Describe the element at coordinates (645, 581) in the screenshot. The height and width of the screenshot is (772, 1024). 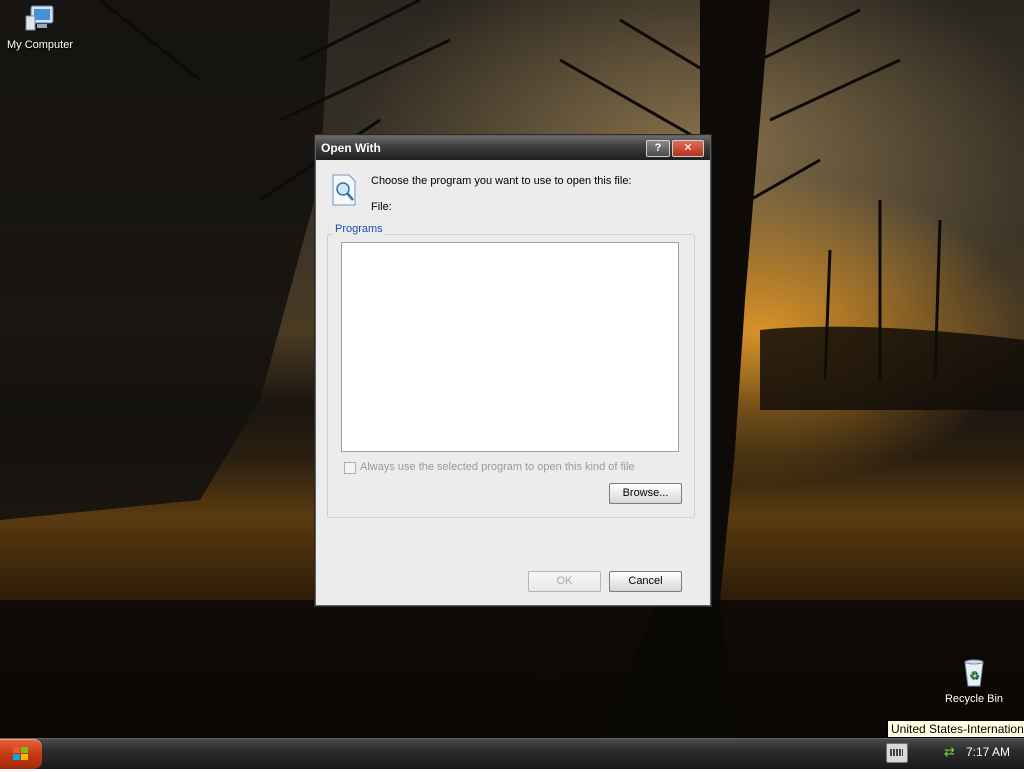
I see `cancel-button: Cancel` at that location.